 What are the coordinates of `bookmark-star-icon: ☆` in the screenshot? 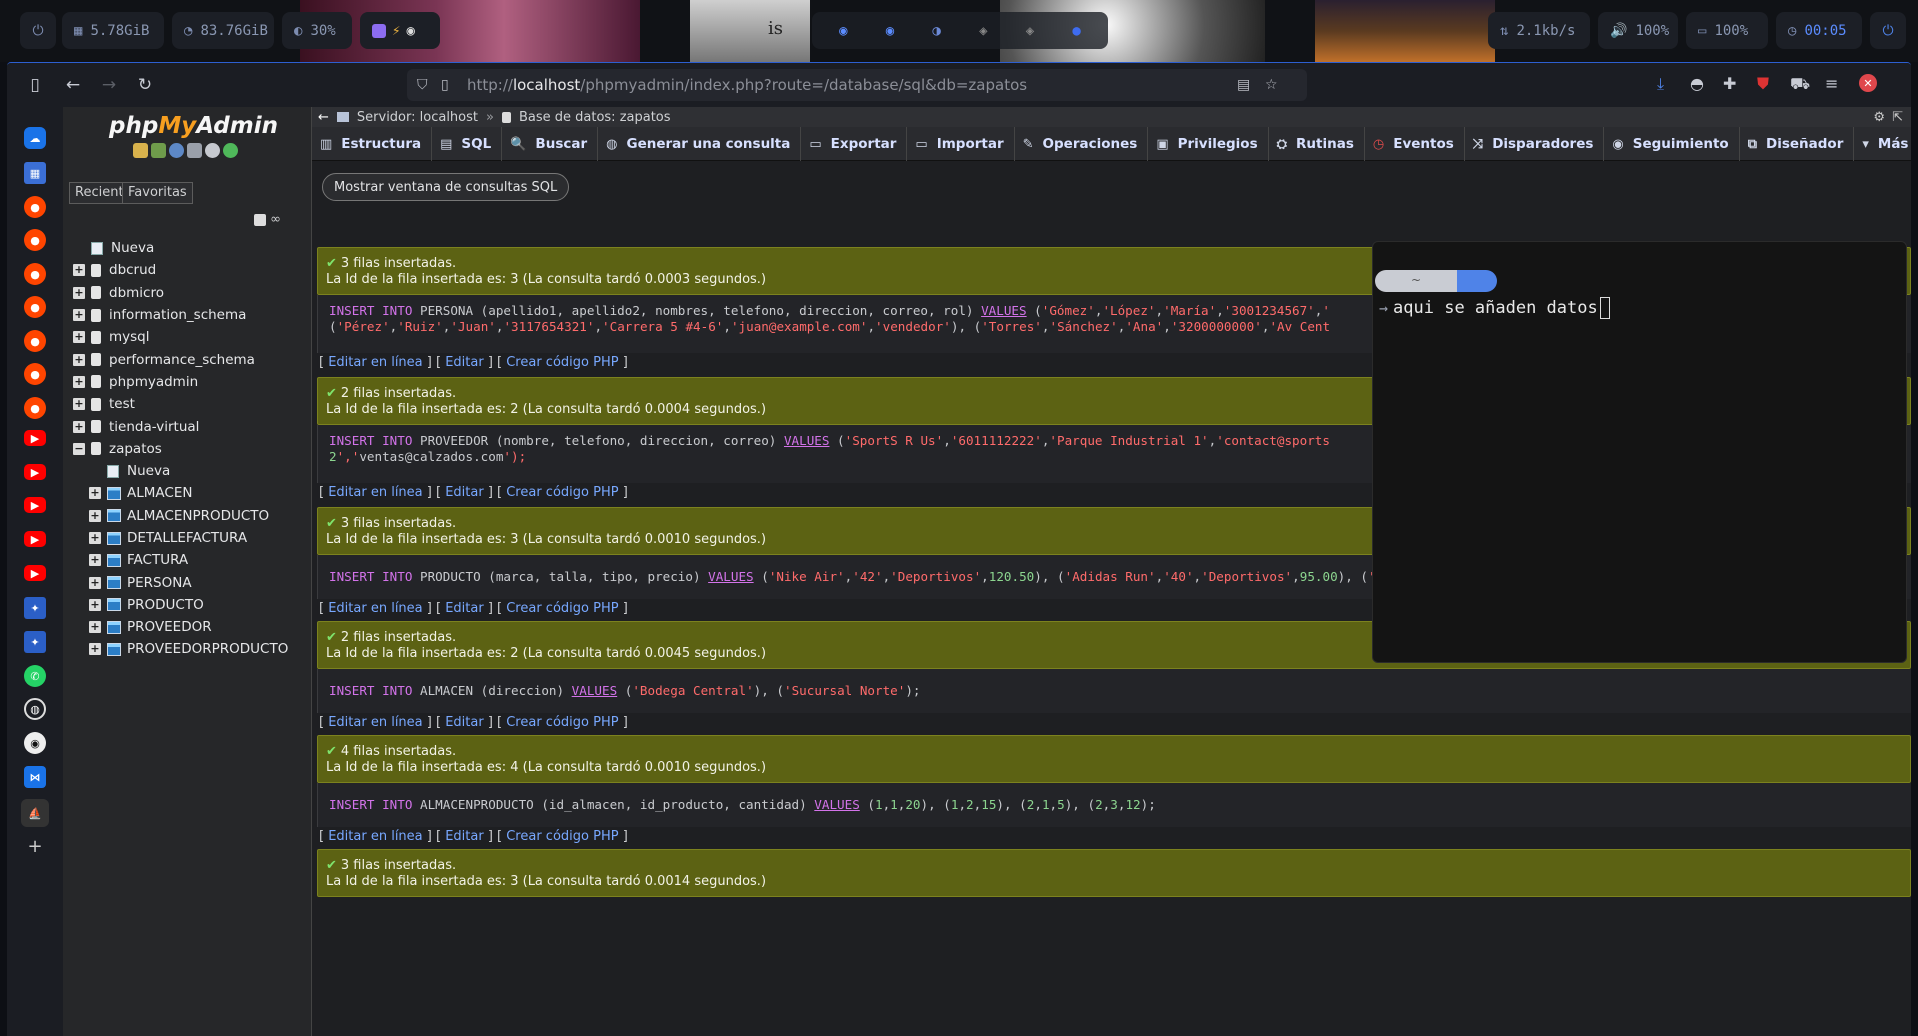 It's located at (1271, 85).